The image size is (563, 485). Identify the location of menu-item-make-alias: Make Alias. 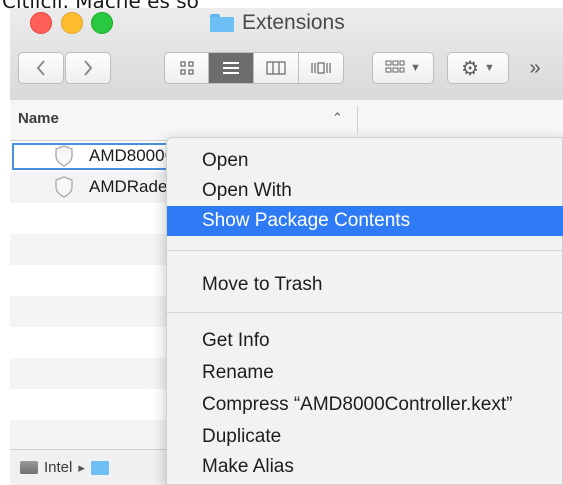
(365, 467).